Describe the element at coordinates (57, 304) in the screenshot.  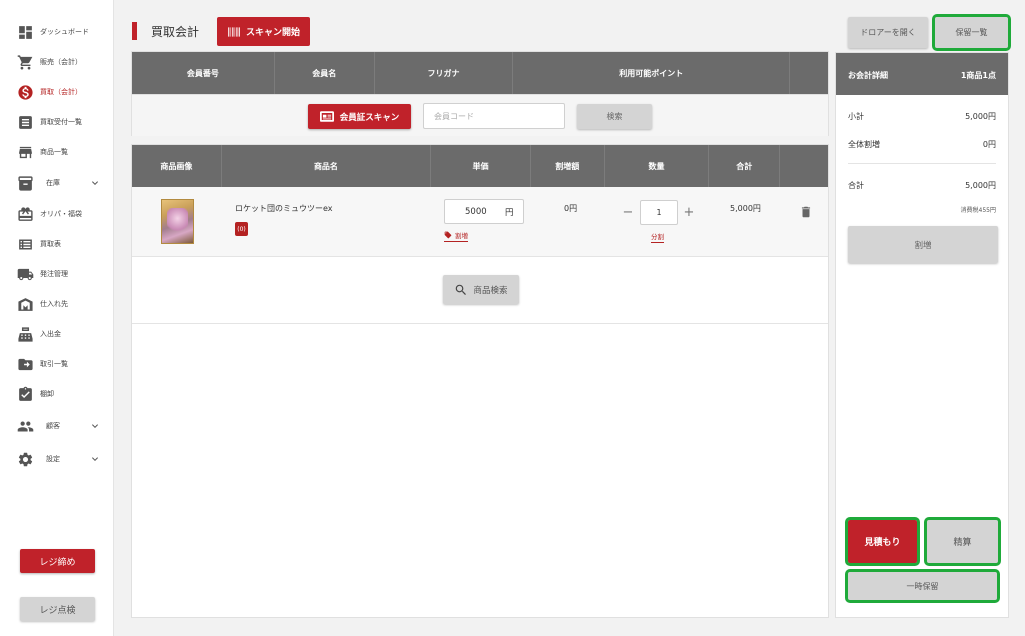
I see `sidebar-item-suppliers: 仕入れ先` at that location.